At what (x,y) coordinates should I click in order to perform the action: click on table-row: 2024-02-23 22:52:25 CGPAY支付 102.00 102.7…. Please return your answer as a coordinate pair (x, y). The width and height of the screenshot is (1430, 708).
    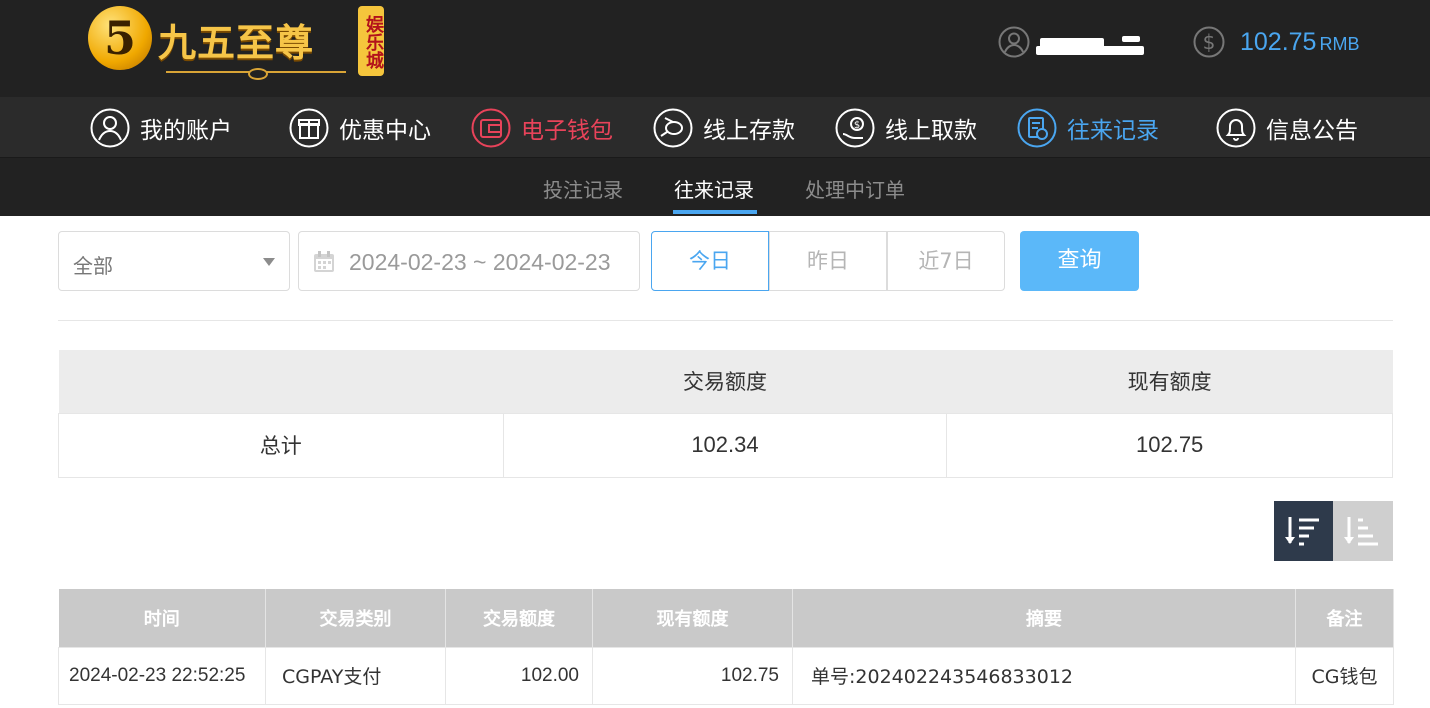
    Looking at the image, I should click on (726, 675).